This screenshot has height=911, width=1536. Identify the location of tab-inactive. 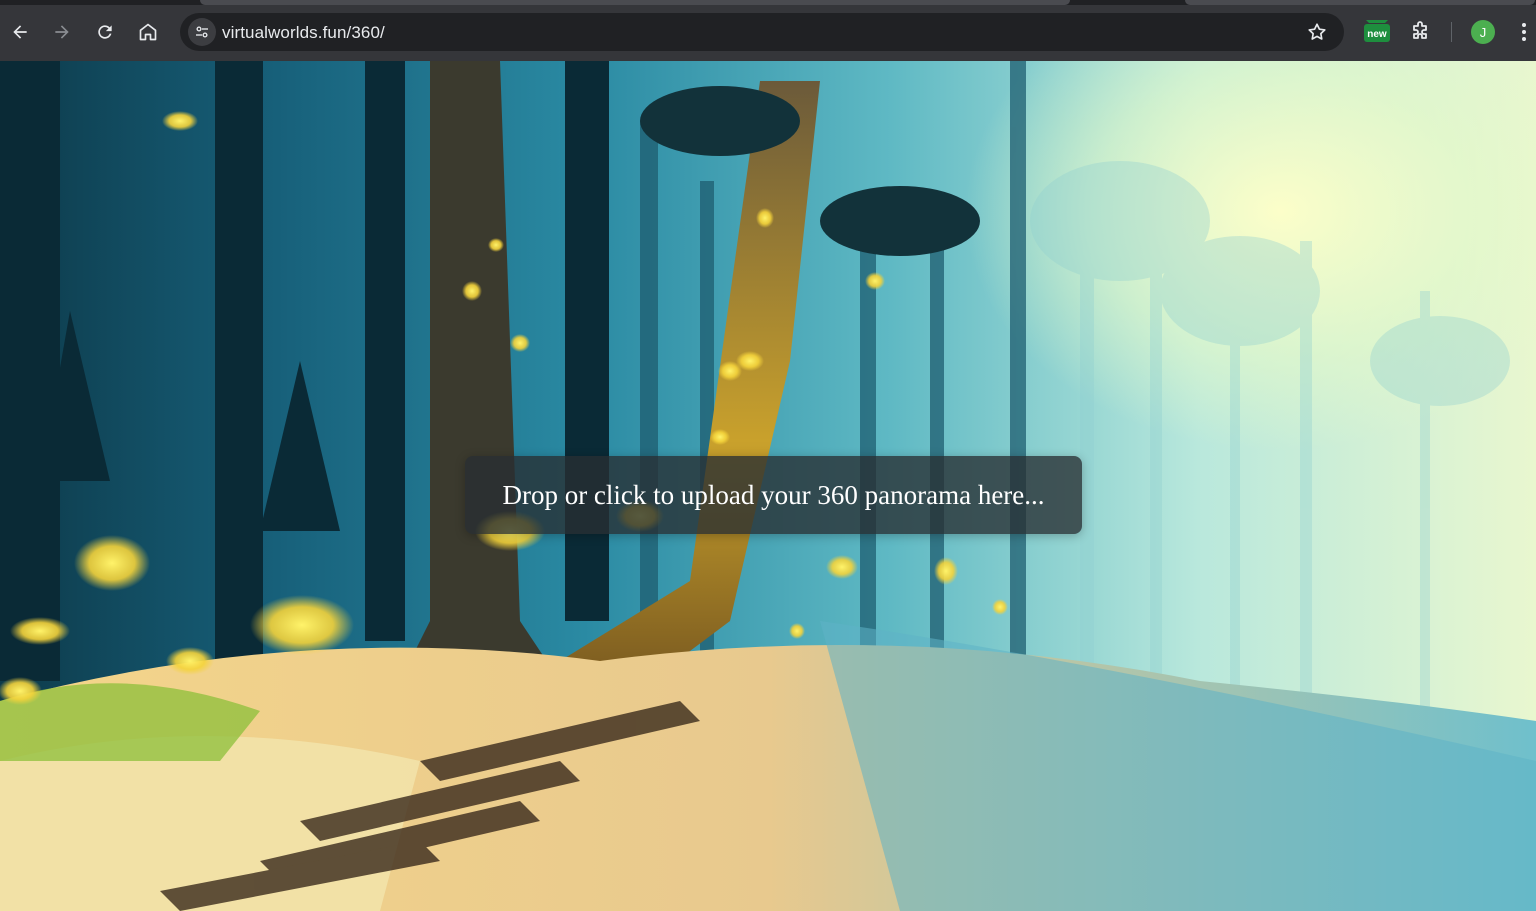
(1360, 2).